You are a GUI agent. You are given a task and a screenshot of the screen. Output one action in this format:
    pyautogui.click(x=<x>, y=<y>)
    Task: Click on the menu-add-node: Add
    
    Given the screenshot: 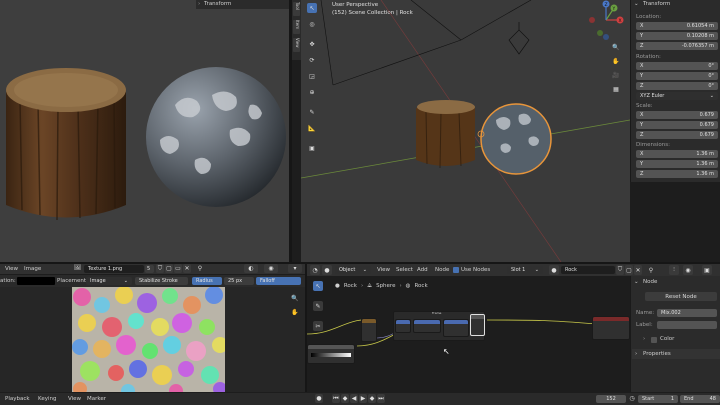 What is the action you would take?
    pyautogui.click(x=422, y=270)
    